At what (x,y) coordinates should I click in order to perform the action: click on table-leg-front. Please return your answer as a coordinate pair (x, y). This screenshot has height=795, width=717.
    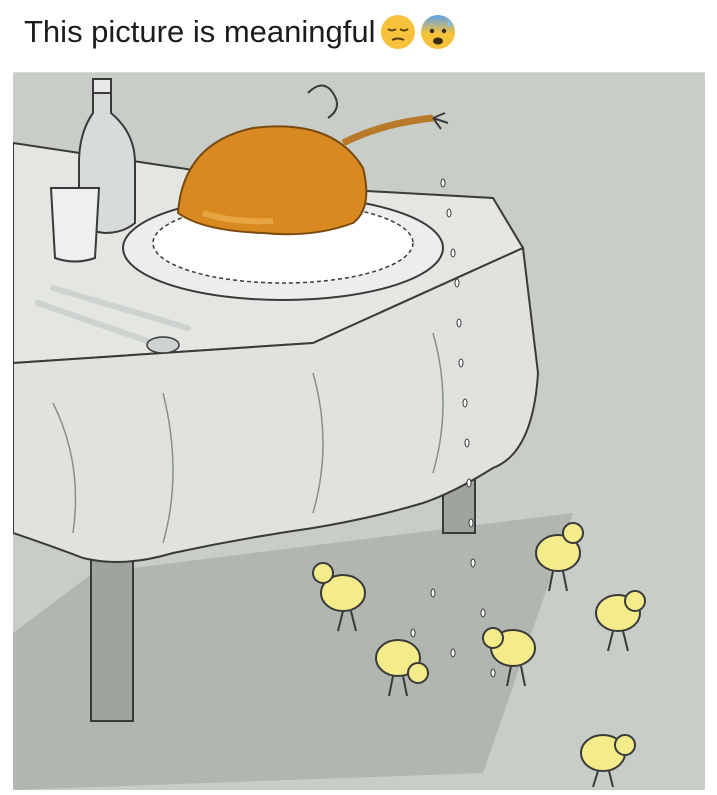
    Looking at the image, I should click on (112, 632).